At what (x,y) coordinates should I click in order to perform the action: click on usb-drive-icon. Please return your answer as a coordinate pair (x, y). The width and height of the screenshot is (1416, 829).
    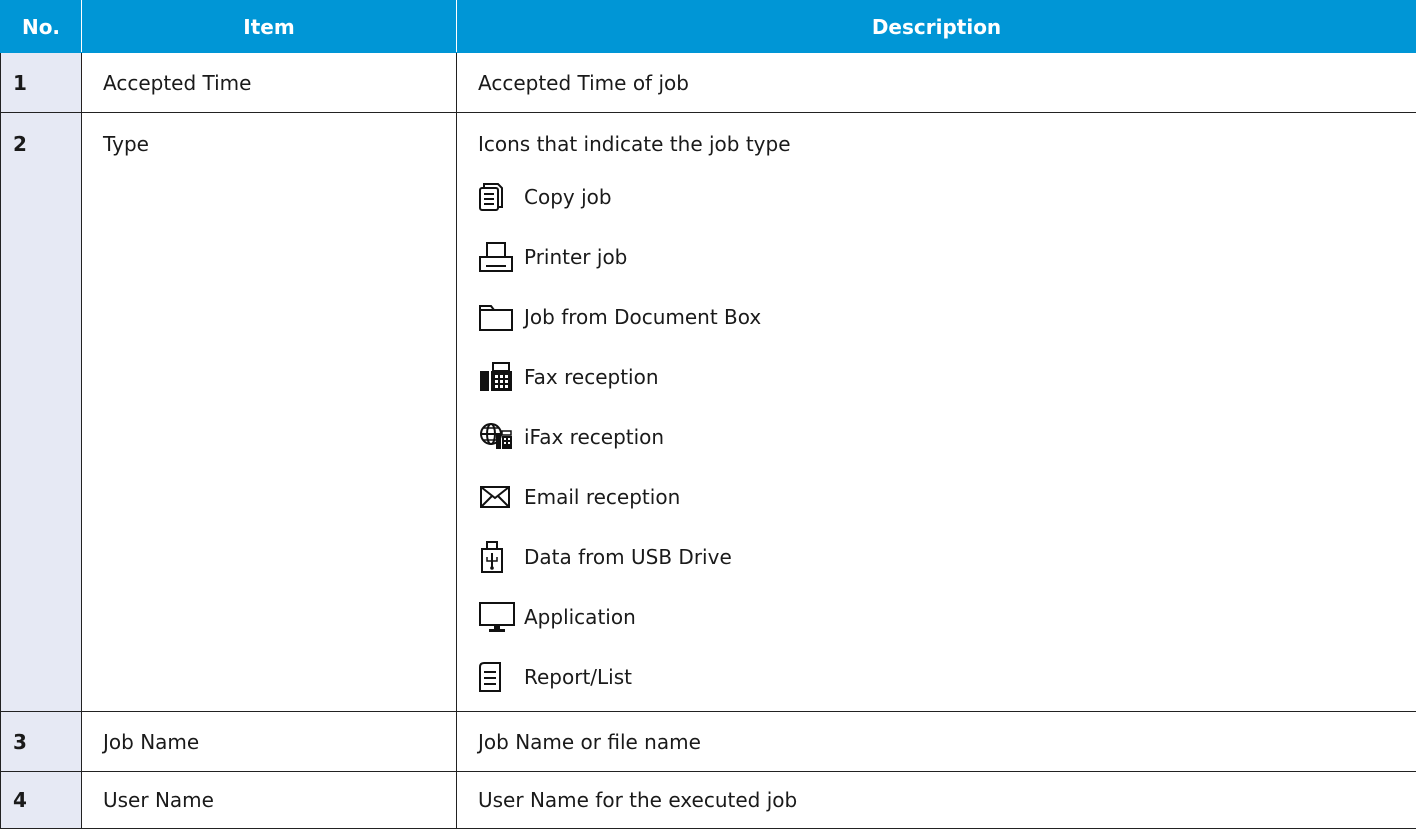
    Looking at the image, I should click on (498, 557).